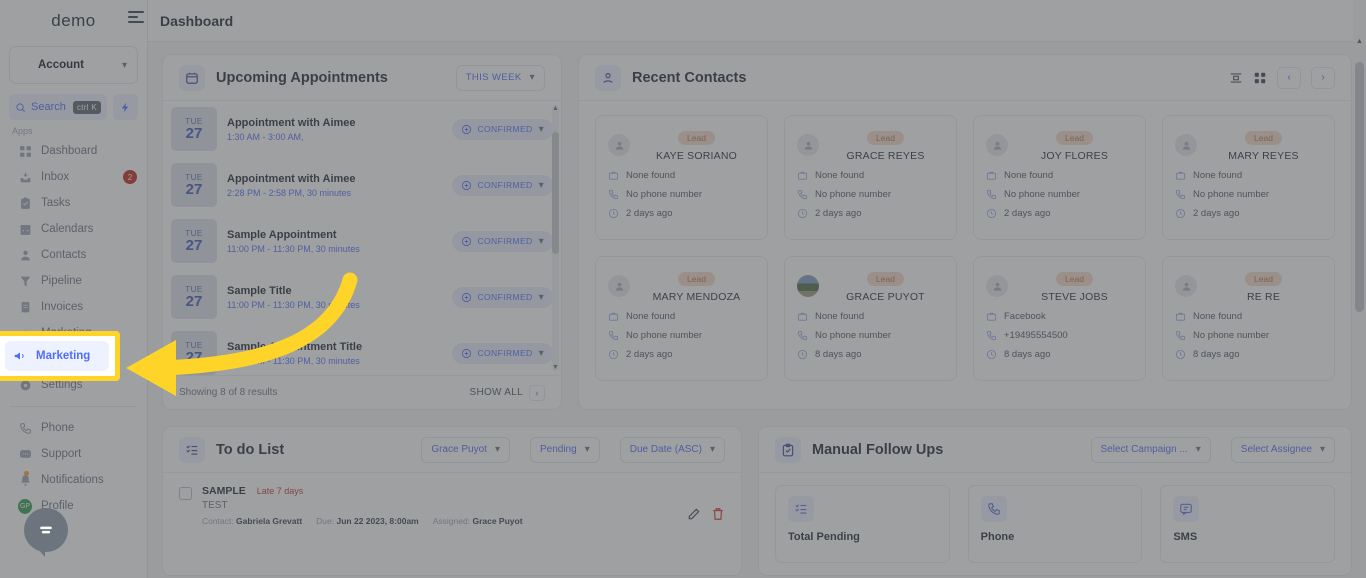  What do you see at coordinates (1150, 449) in the screenshot?
I see `follow-ups-campaign-filter: Select Campaign ... ▾` at bounding box center [1150, 449].